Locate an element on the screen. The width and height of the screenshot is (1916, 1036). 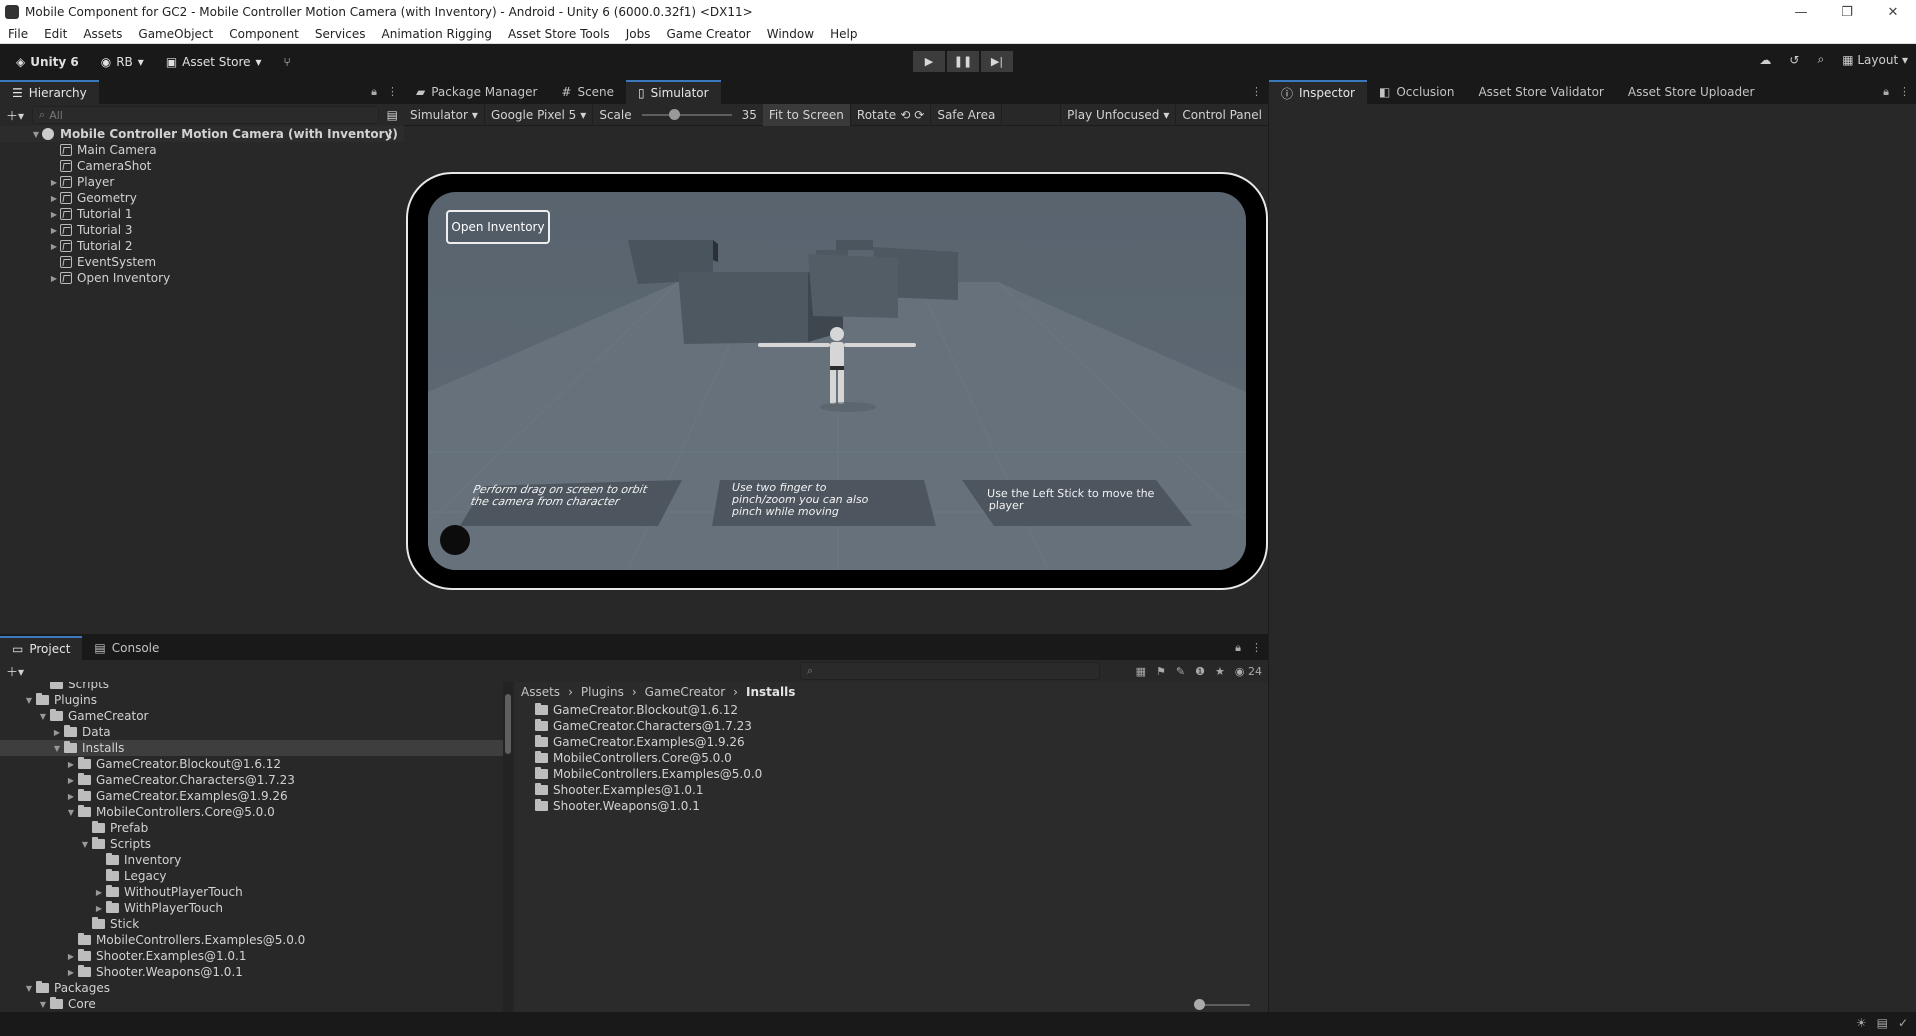
hidden-packages-toggle: ◉ 24 is located at coordinates (1248, 671).